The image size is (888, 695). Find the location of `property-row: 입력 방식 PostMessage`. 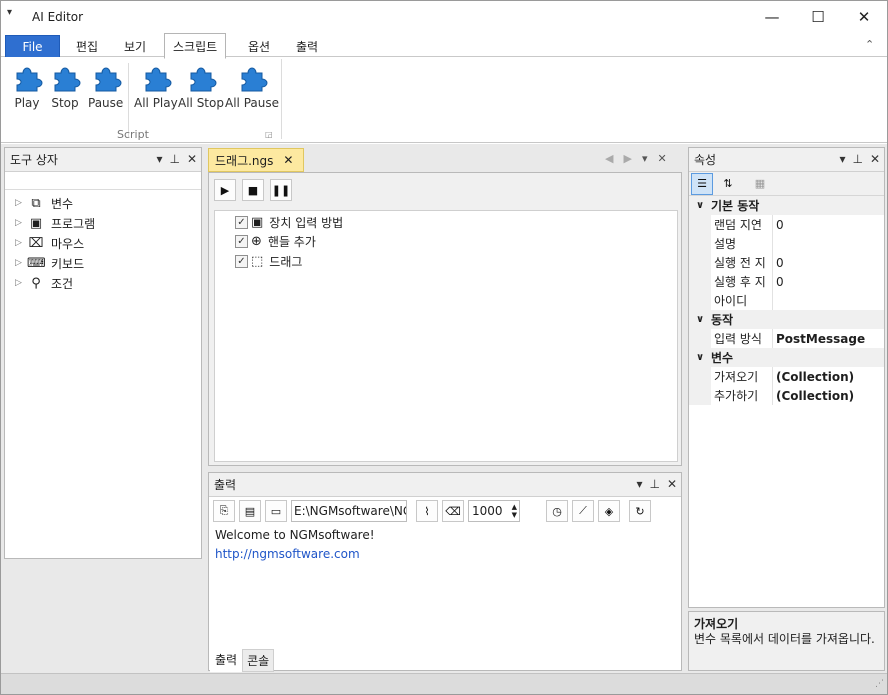

property-row: 입력 방식 PostMessage is located at coordinates (786, 338).